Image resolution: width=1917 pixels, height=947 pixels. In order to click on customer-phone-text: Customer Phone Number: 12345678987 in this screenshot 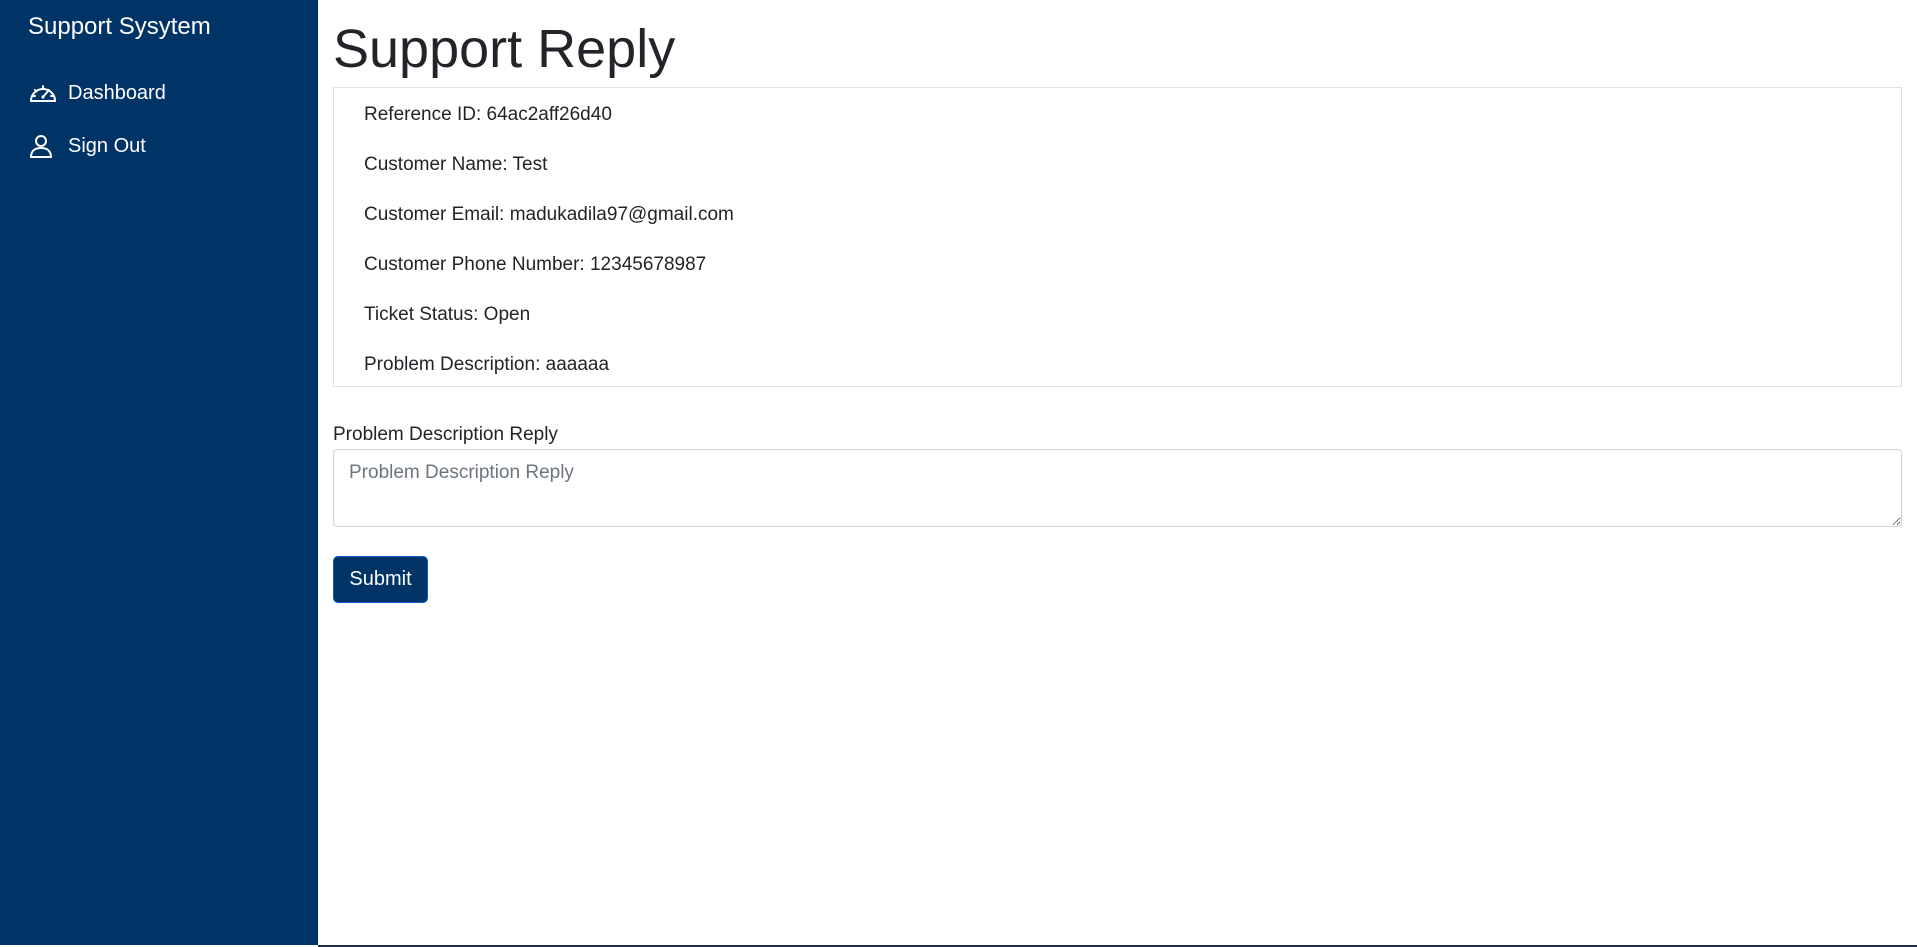, I will do `click(535, 264)`.